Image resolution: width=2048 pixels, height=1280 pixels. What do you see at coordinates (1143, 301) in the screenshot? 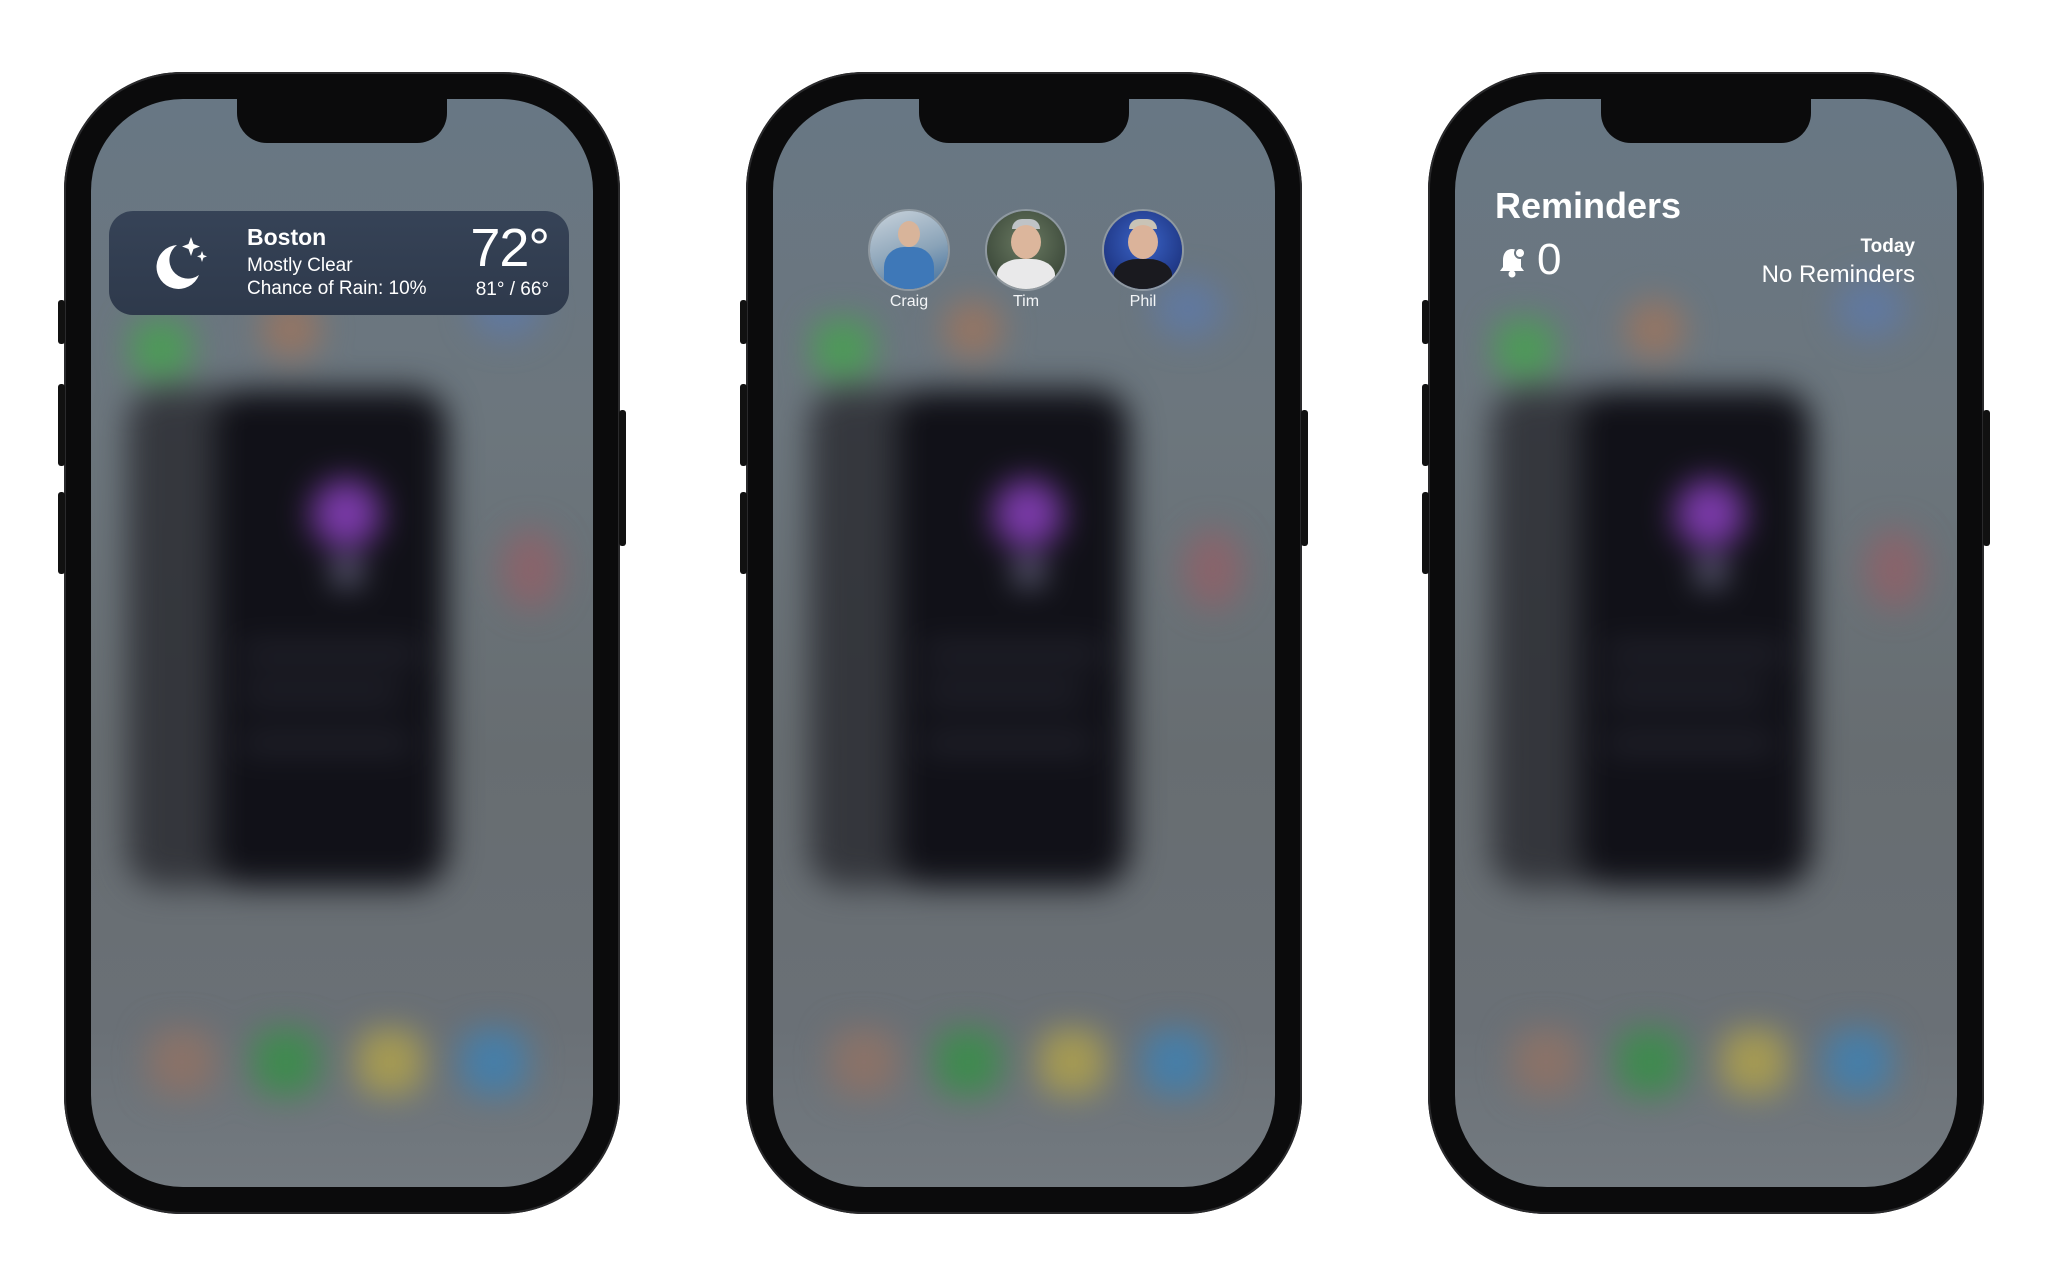
I see `contact-name: Phil` at bounding box center [1143, 301].